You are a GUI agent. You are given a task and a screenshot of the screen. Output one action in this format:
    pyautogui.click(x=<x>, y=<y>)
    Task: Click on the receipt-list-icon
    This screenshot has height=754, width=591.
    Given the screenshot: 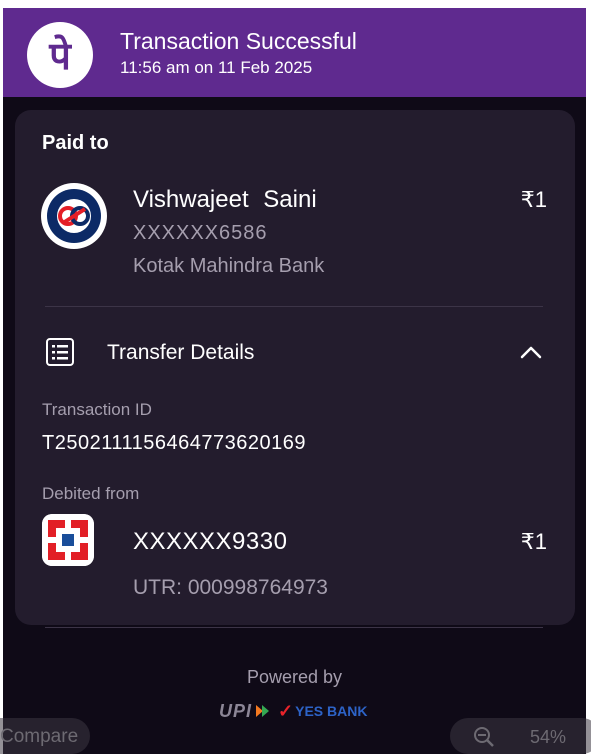 What is the action you would take?
    pyautogui.click(x=60, y=352)
    